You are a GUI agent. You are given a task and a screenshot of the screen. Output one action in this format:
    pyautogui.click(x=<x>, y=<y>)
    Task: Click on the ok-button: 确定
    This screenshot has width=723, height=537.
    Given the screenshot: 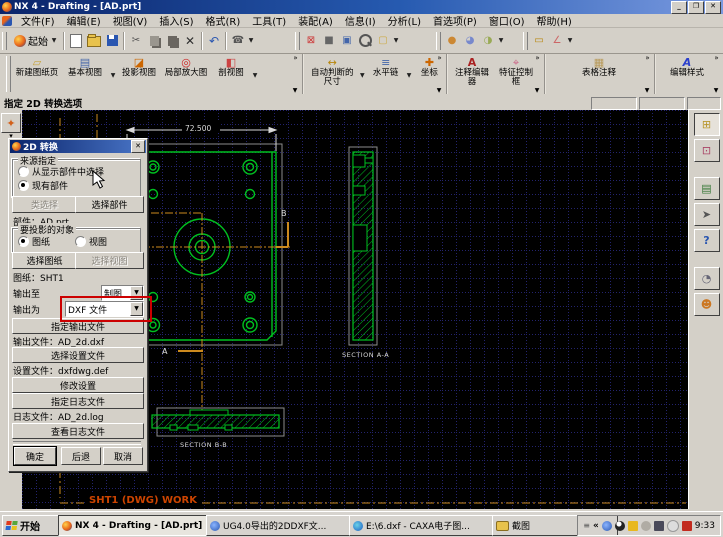 What is the action you would take?
    pyautogui.click(x=35, y=456)
    